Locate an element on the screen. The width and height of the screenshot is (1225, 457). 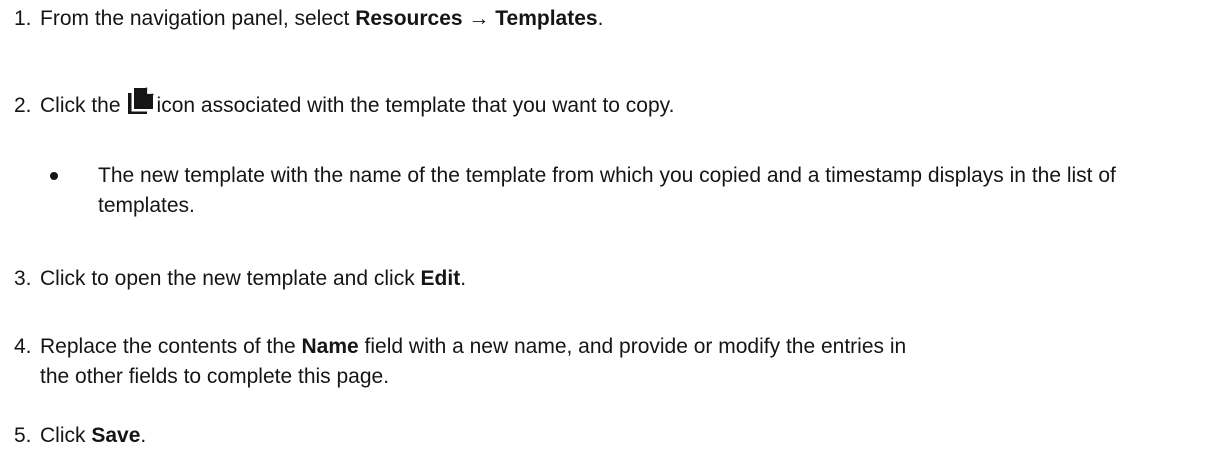
step-2-number: 2. is located at coordinates (23, 105).